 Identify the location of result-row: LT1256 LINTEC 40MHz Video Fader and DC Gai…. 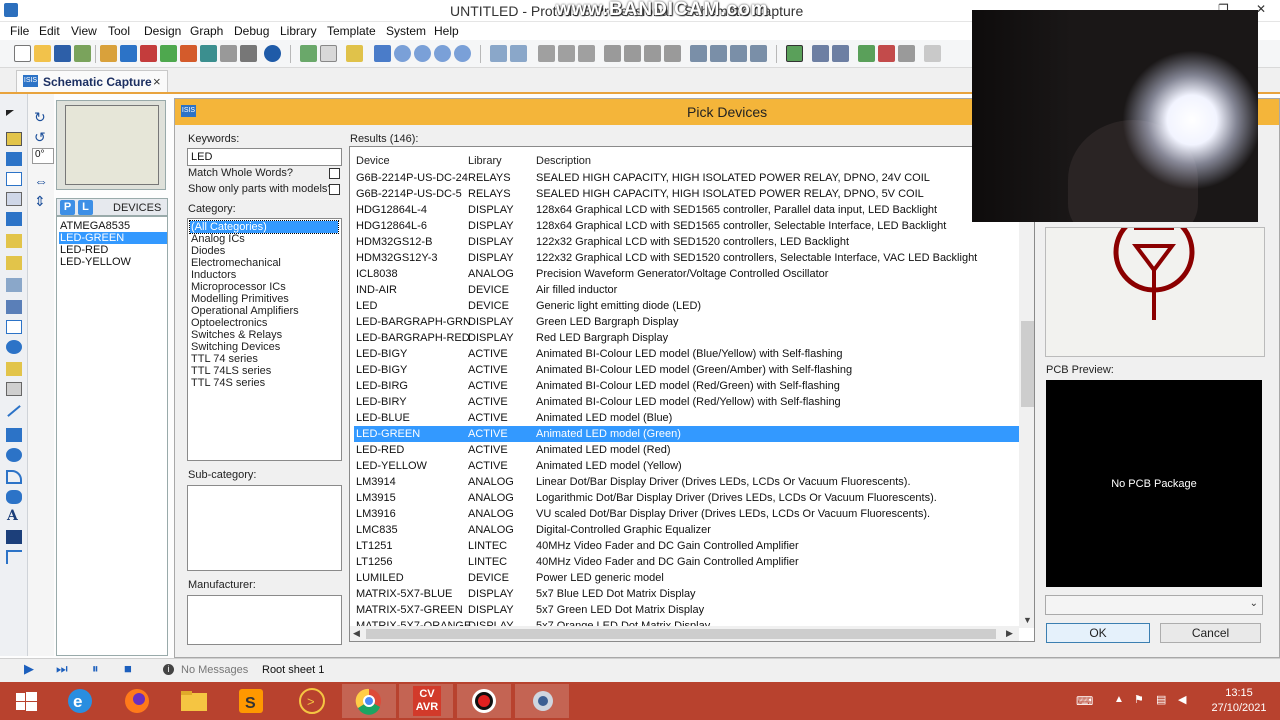
(686, 562).